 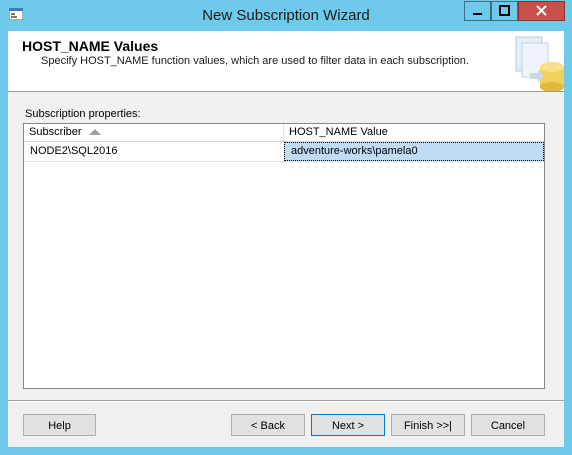 What do you see at coordinates (508, 425) in the screenshot?
I see `cancel-button: Cancel` at bounding box center [508, 425].